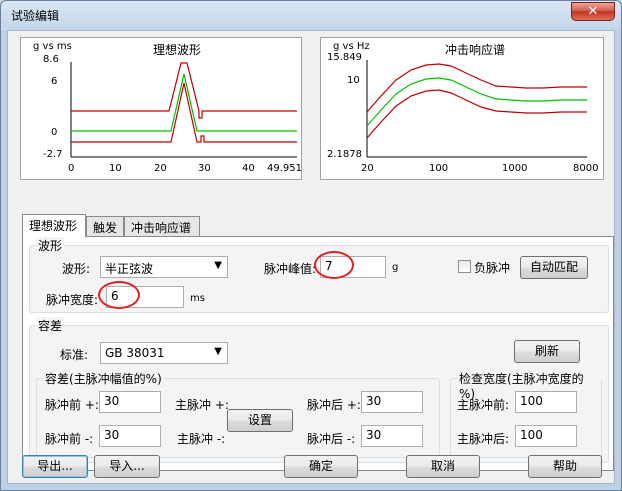 The height and width of the screenshot is (491, 622). What do you see at coordinates (321, 466) in the screenshot?
I see `ok-button: 确定` at bounding box center [321, 466].